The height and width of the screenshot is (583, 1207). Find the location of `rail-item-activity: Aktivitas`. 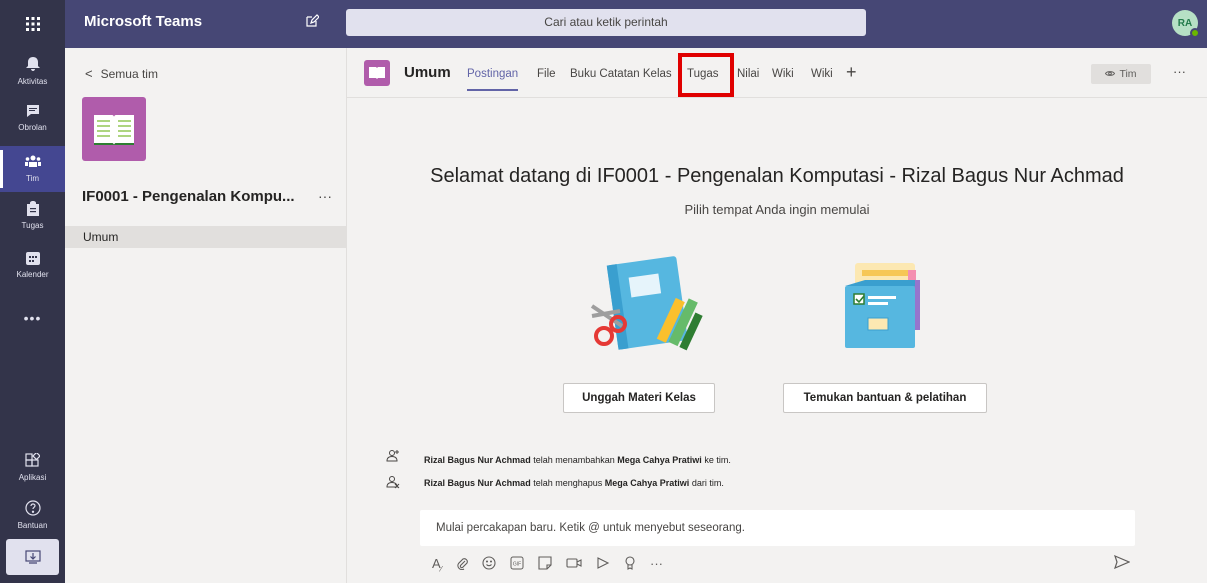

rail-item-activity: Aktivitas is located at coordinates (32, 71).